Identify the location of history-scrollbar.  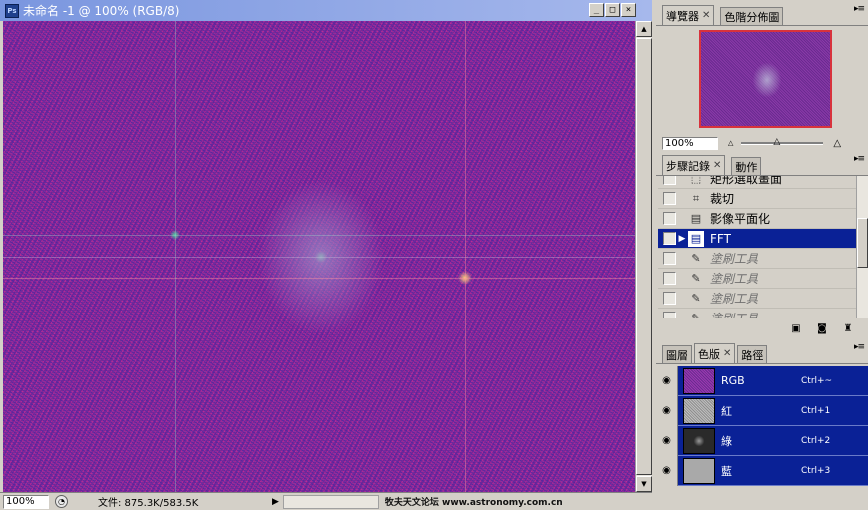
(862, 247).